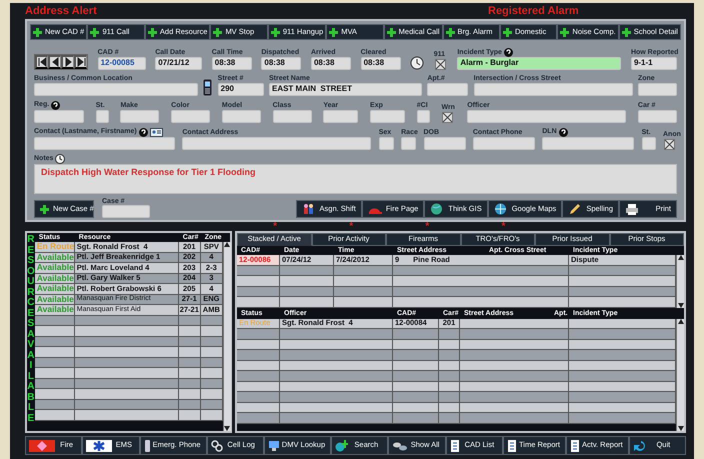 The image size is (704, 459). What do you see at coordinates (309, 209) in the screenshot?
I see `people-icon` at bounding box center [309, 209].